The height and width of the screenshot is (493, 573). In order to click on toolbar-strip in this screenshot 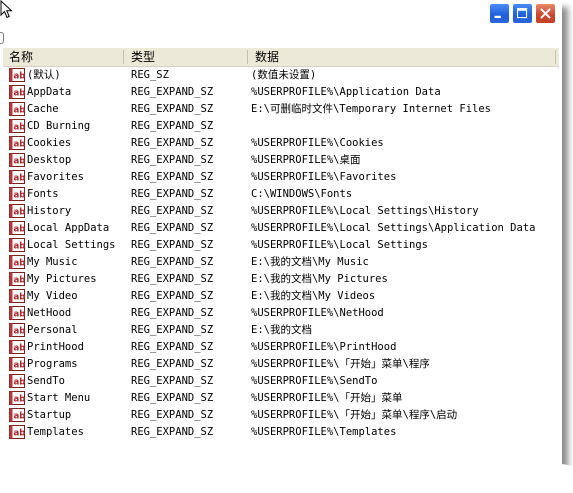, I will do `click(281, 37)`.